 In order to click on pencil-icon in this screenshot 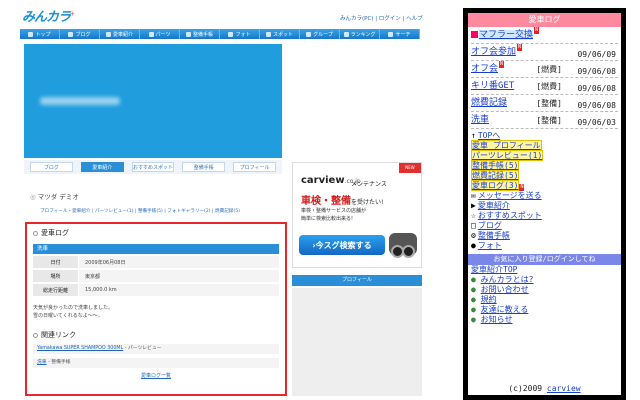, I will do `click(71, 34)`.